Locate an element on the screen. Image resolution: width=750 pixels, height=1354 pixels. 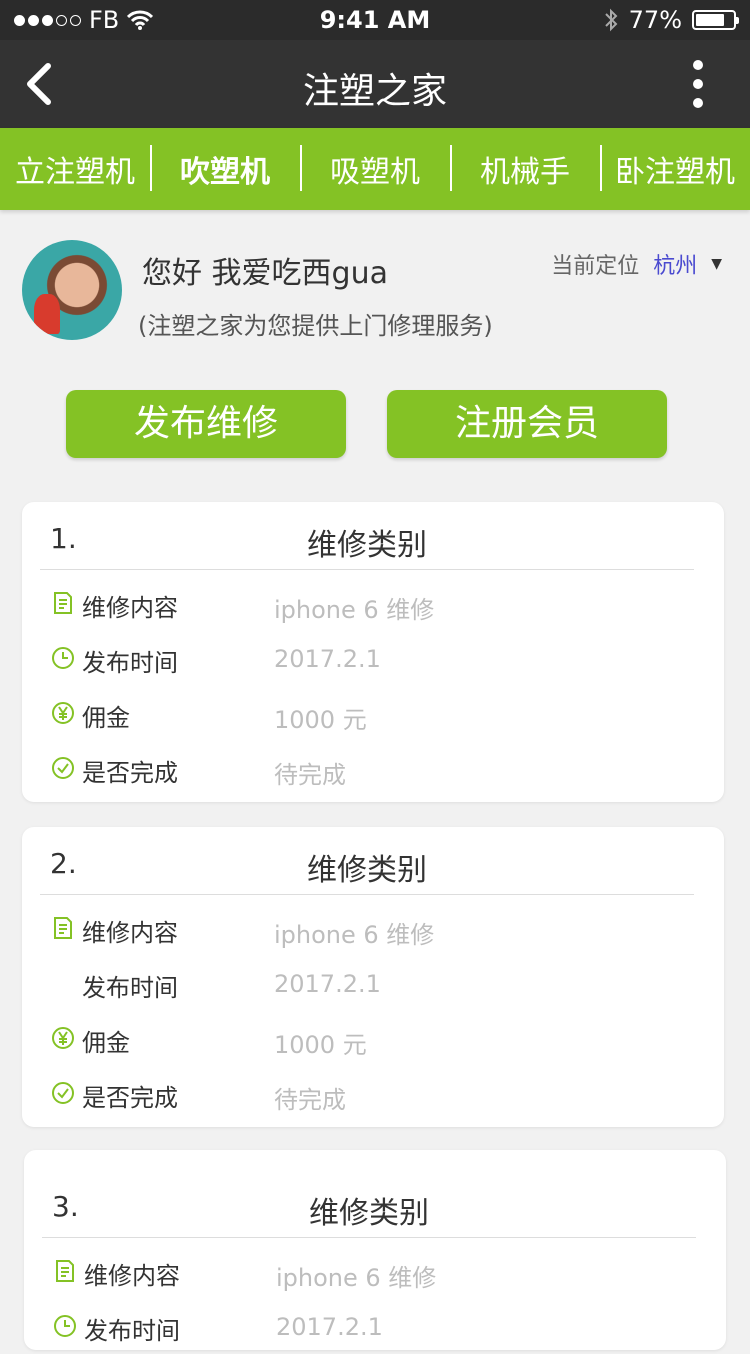
location-city: 杭州 is located at coordinates (675, 266).